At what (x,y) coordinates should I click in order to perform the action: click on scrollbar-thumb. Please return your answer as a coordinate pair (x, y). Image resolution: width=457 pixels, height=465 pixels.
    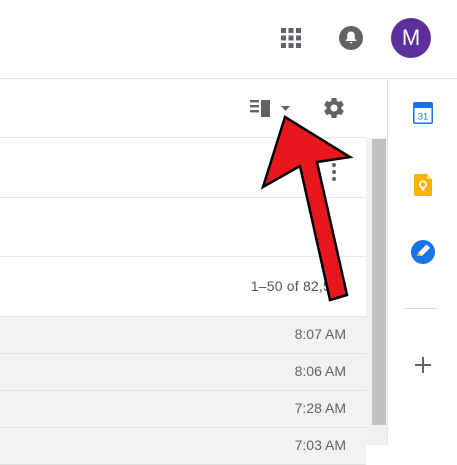
    Looking at the image, I should click on (379, 282).